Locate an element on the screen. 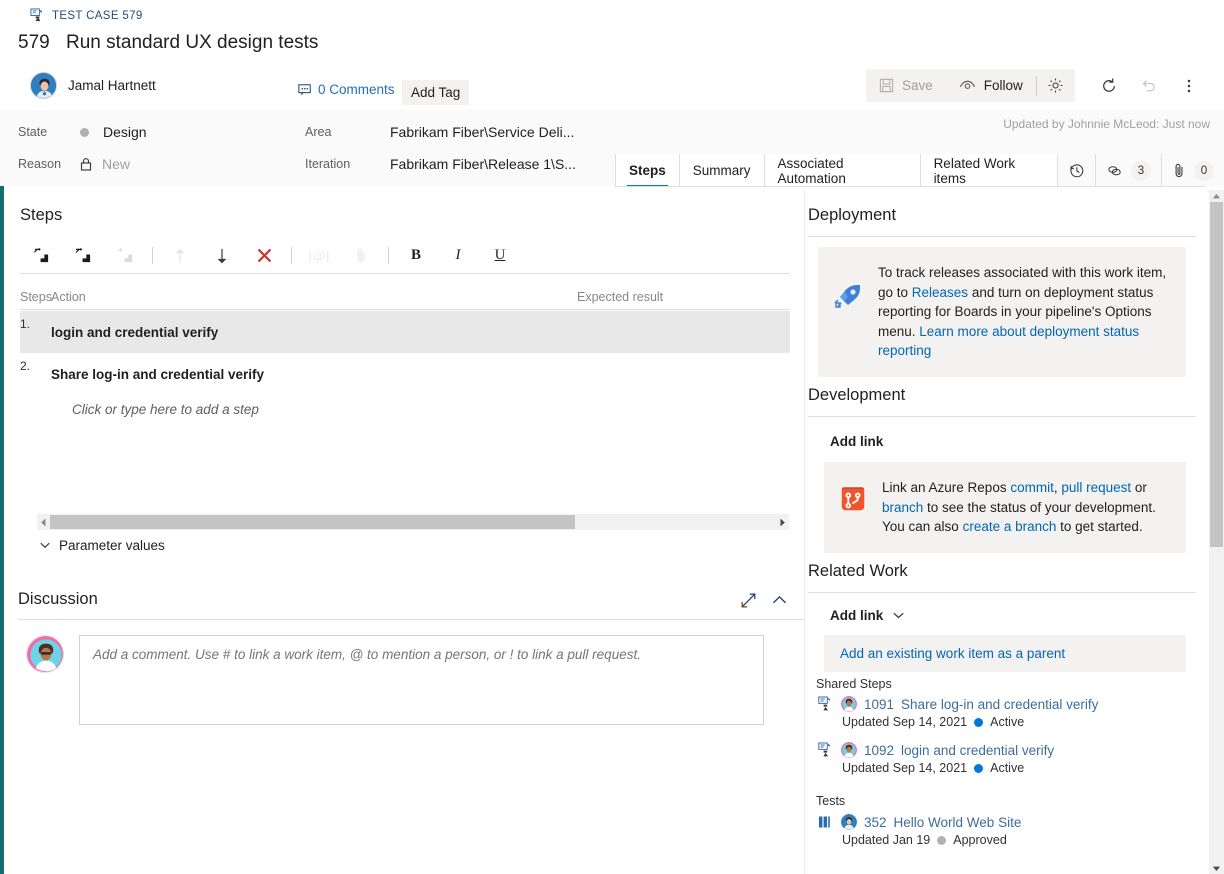 This screenshot has width=1224, height=874. title-row: 579 Run standard UX design tests is located at coordinates (168, 43).